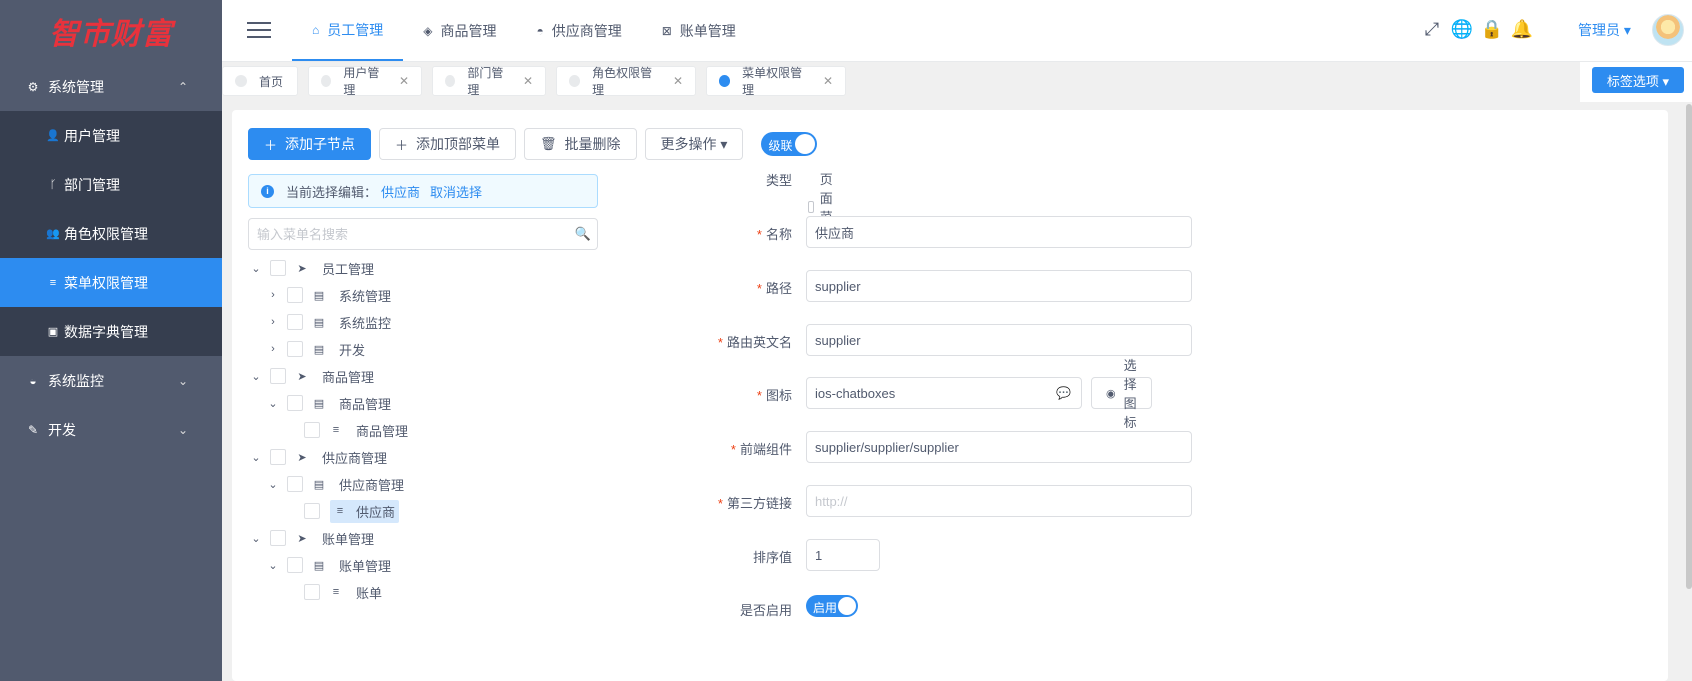 This screenshot has height=681, width=1692. What do you see at coordinates (485, 81) in the screenshot?
I see `tag-label: 部门管理` at bounding box center [485, 81].